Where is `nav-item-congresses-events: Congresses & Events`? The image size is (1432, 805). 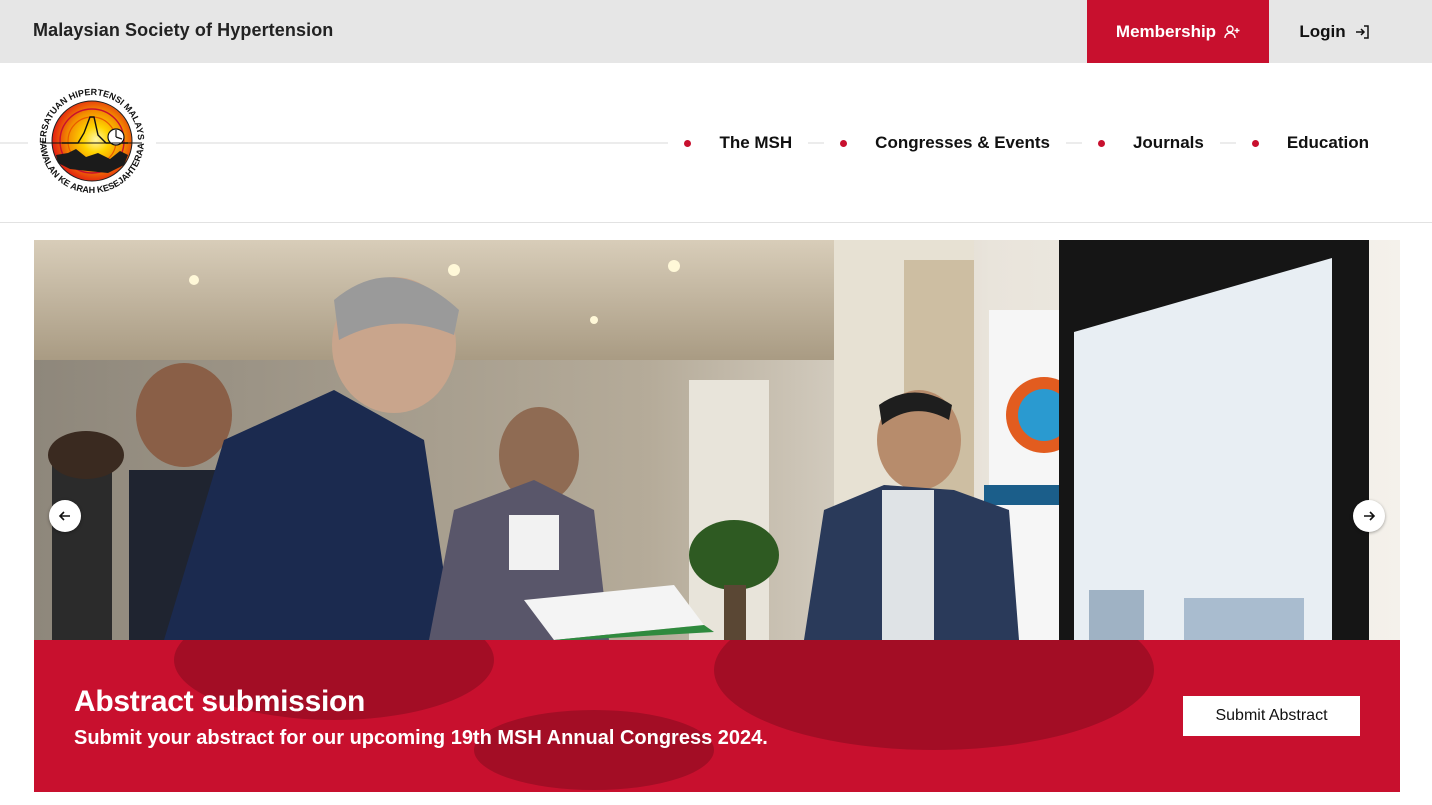 nav-item-congresses-events: Congresses & Events is located at coordinates (945, 143).